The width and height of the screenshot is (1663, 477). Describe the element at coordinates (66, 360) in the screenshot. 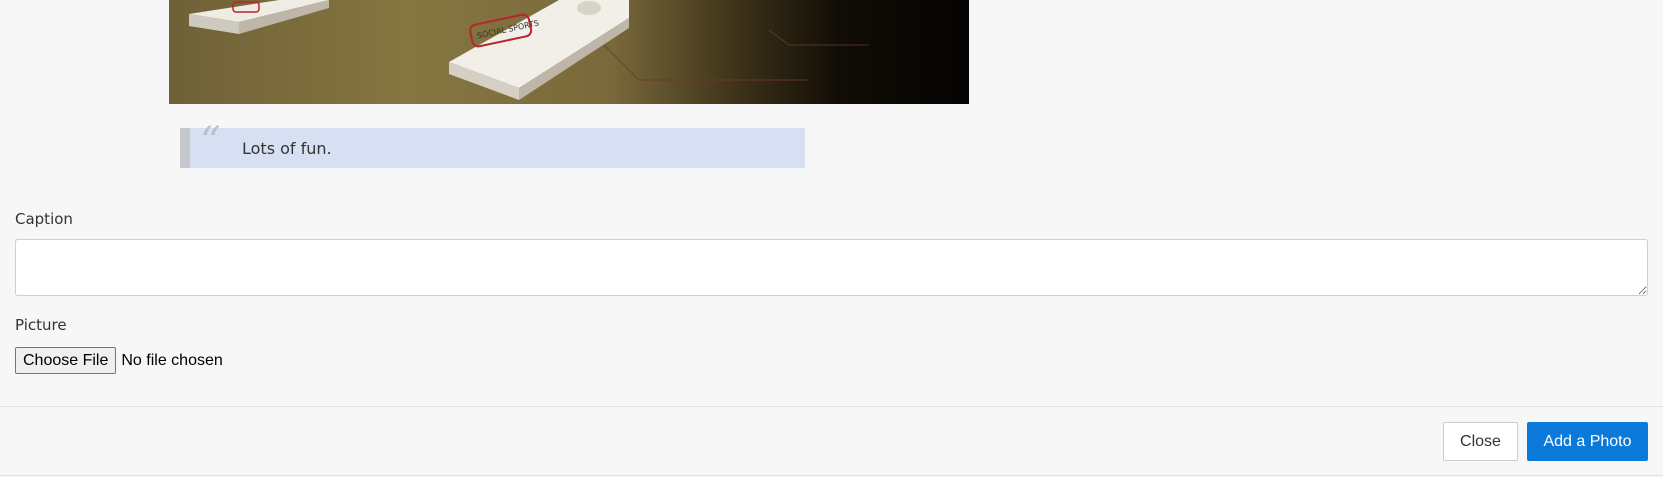

I see `choose-file-button: Choose File` at that location.